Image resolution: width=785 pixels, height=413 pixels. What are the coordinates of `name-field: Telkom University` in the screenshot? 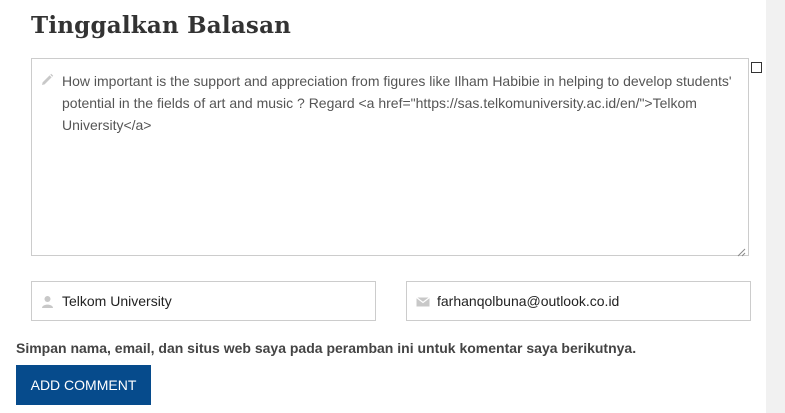 It's located at (203, 301).